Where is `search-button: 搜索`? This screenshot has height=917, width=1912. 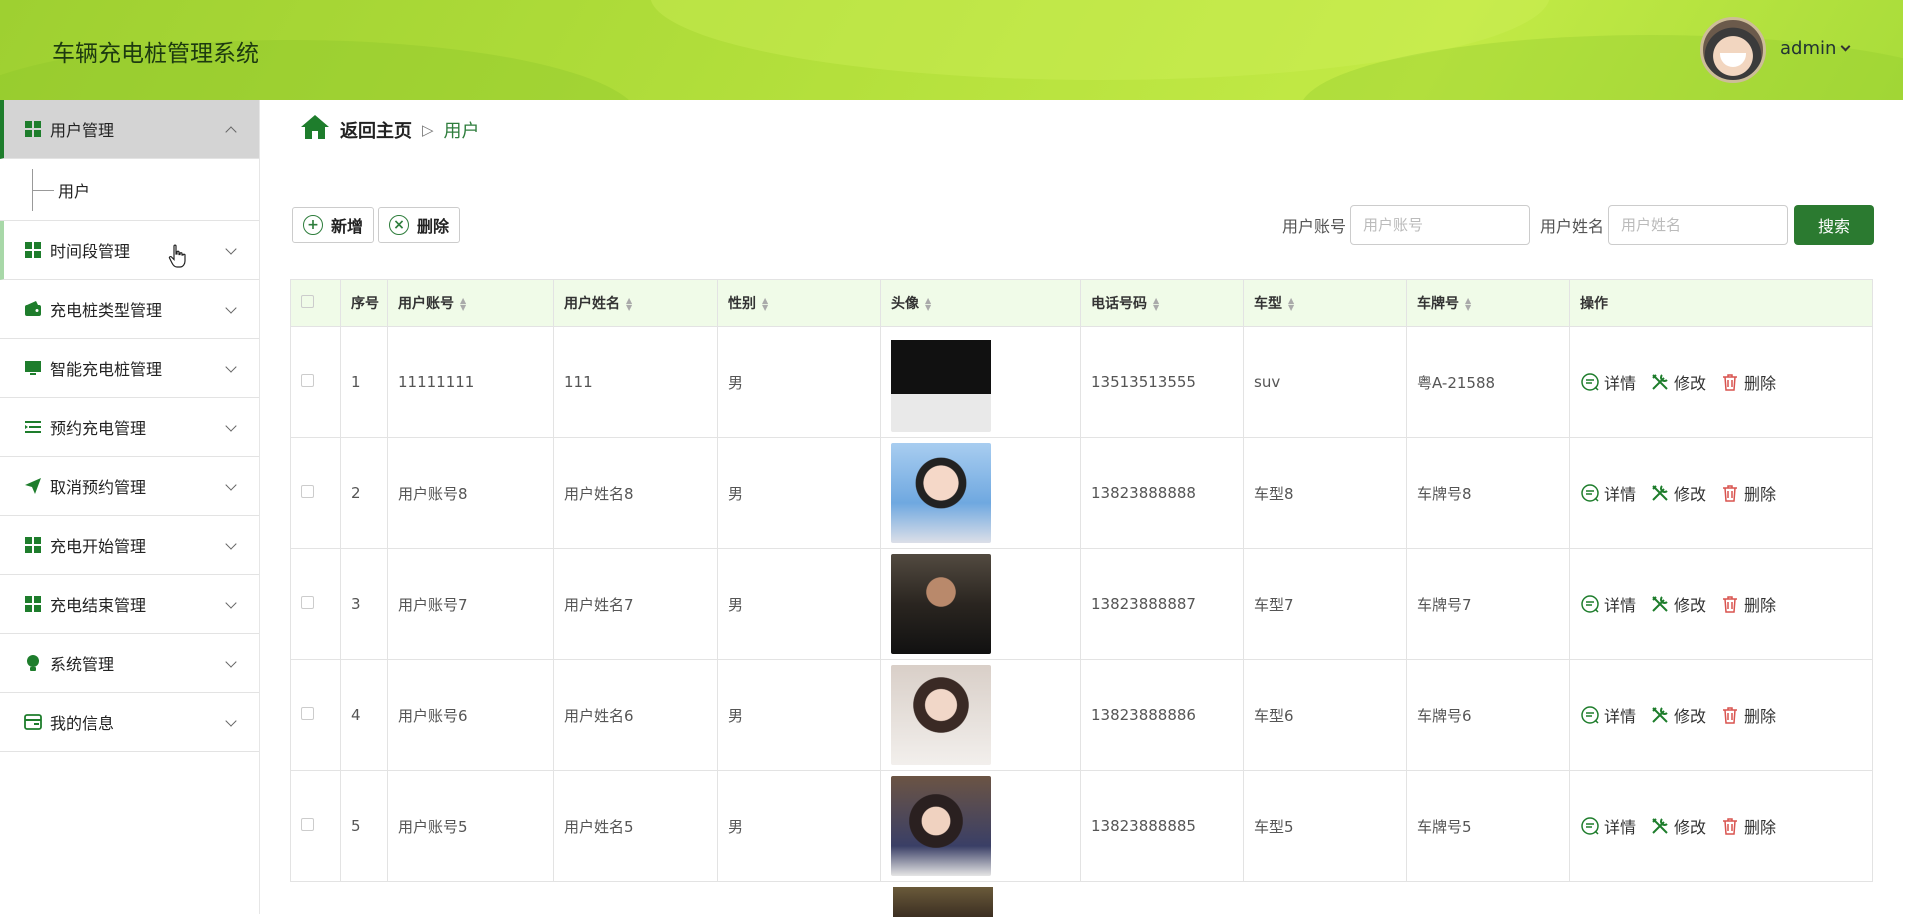 search-button: 搜索 is located at coordinates (1834, 225).